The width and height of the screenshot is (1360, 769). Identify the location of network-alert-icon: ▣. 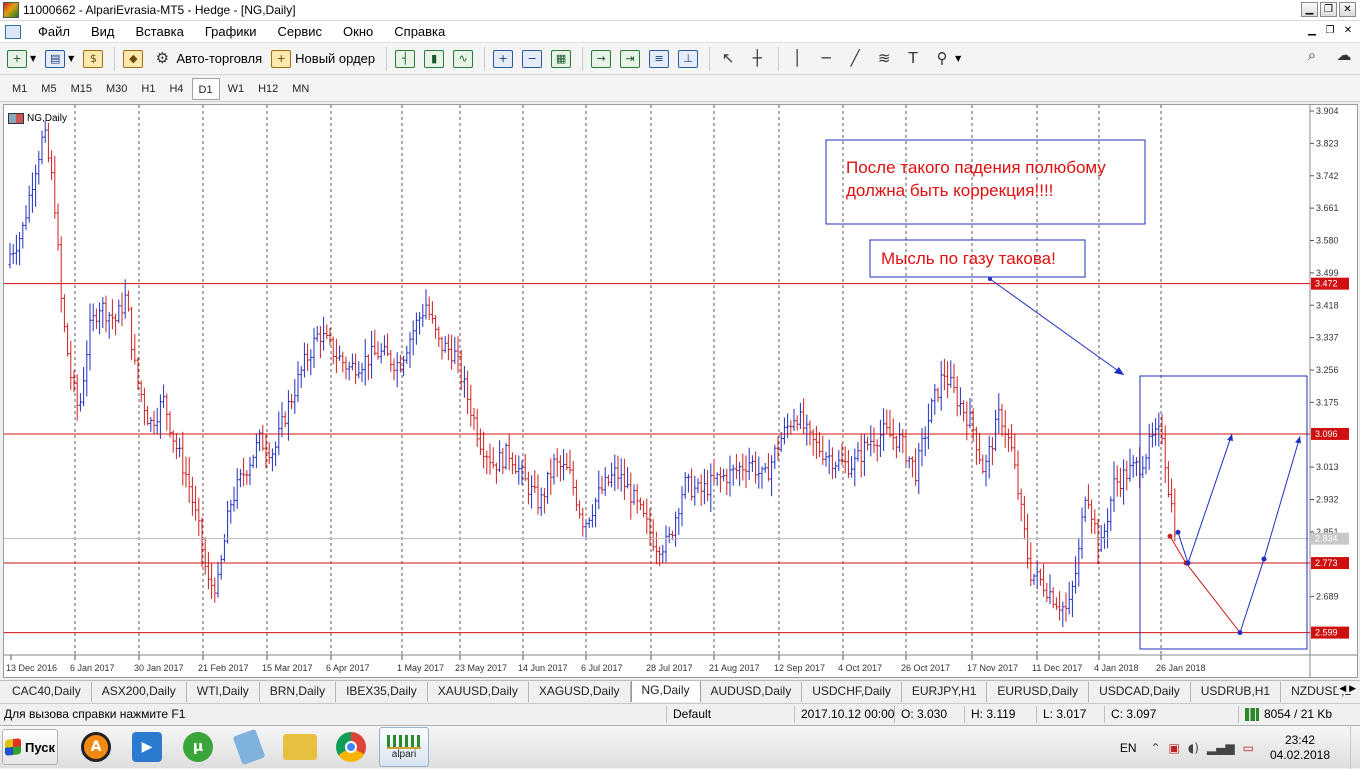
(1174, 748).